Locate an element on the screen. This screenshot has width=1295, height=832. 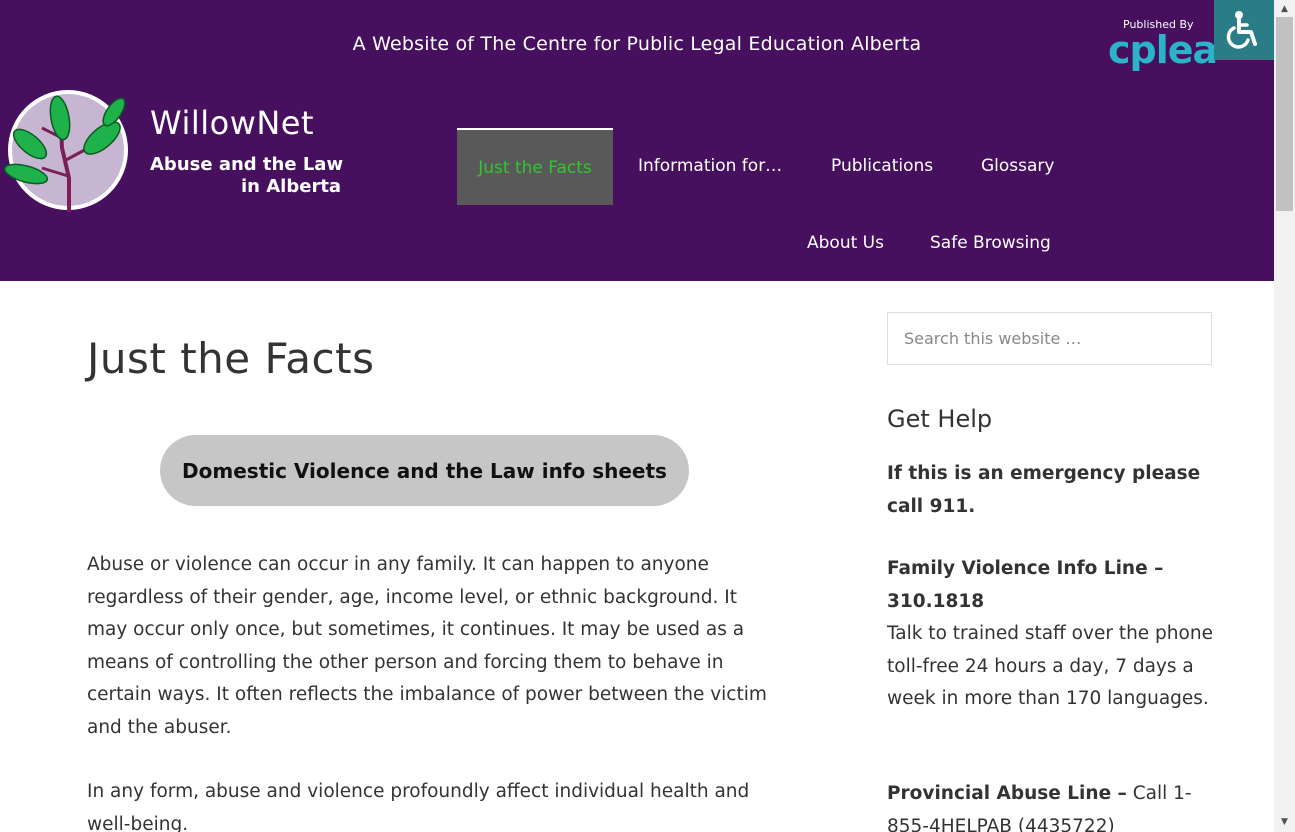
nav-publications: Publications is located at coordinates (882, 166).